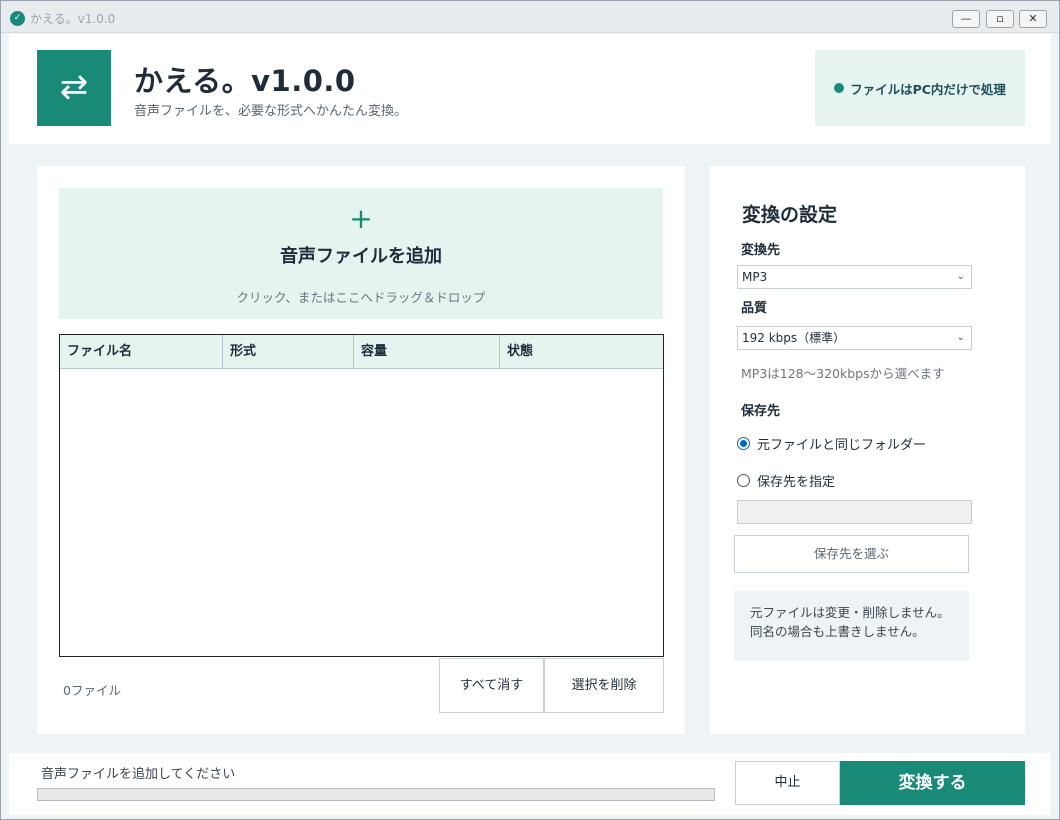  I want to click on privacy-badge-label: ファイルはPC内だけで処理, so click(928, 89).